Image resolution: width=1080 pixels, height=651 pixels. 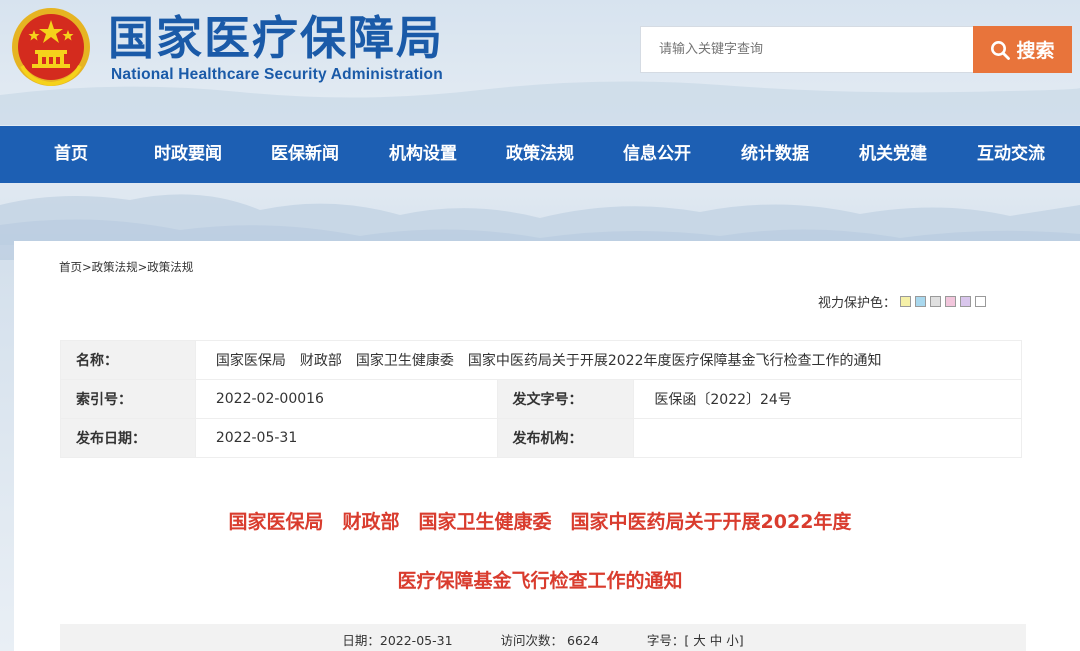 What do you see at coordinates (71, 154) in the screenshot?
I see `nav-item-home: 首页` at bounding box center [71, 154].